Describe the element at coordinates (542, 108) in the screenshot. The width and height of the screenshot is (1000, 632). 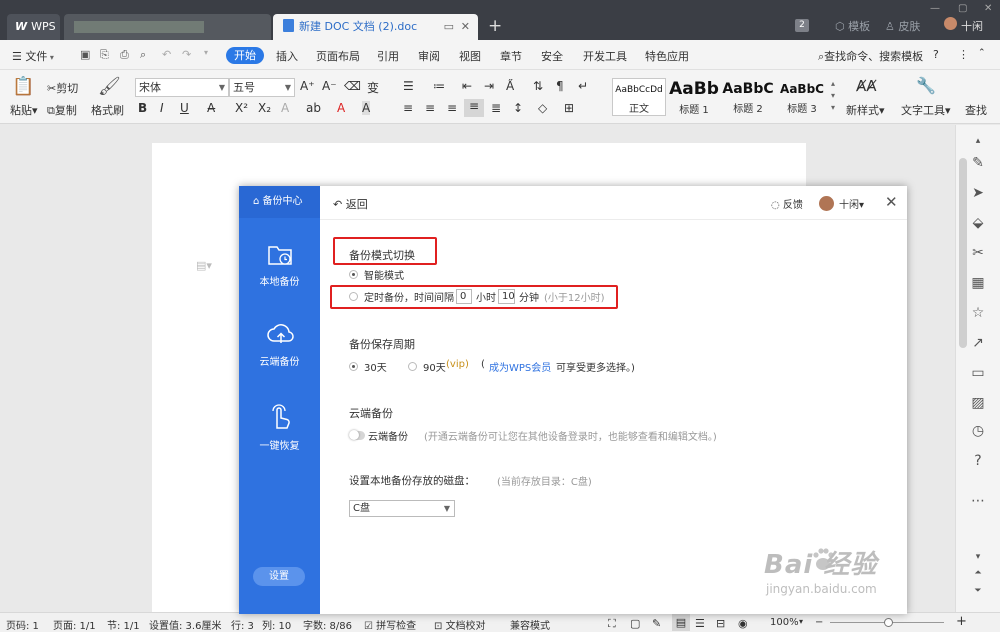
I see `shading-icon: ◇` at that location.